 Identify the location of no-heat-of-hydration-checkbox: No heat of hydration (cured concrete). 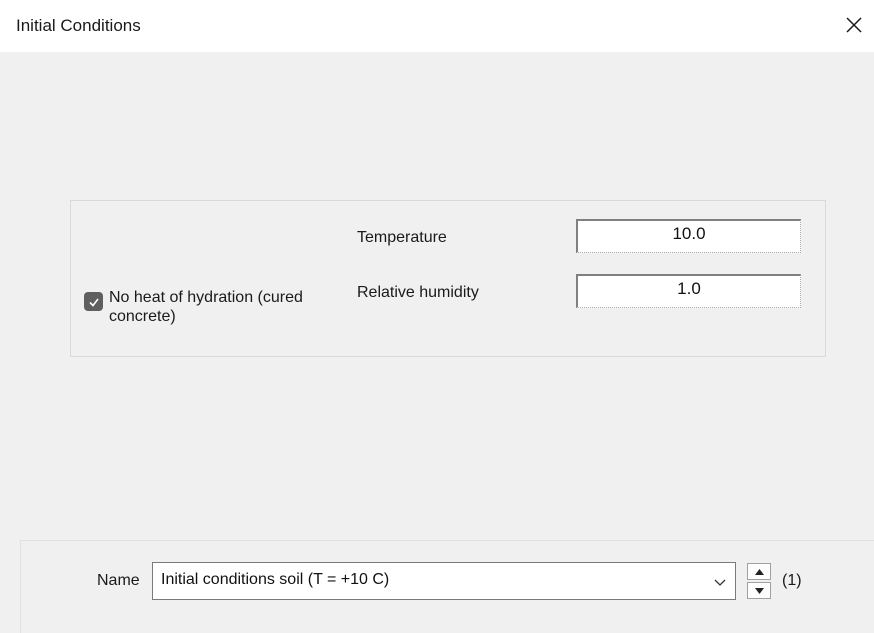
(209, 309).